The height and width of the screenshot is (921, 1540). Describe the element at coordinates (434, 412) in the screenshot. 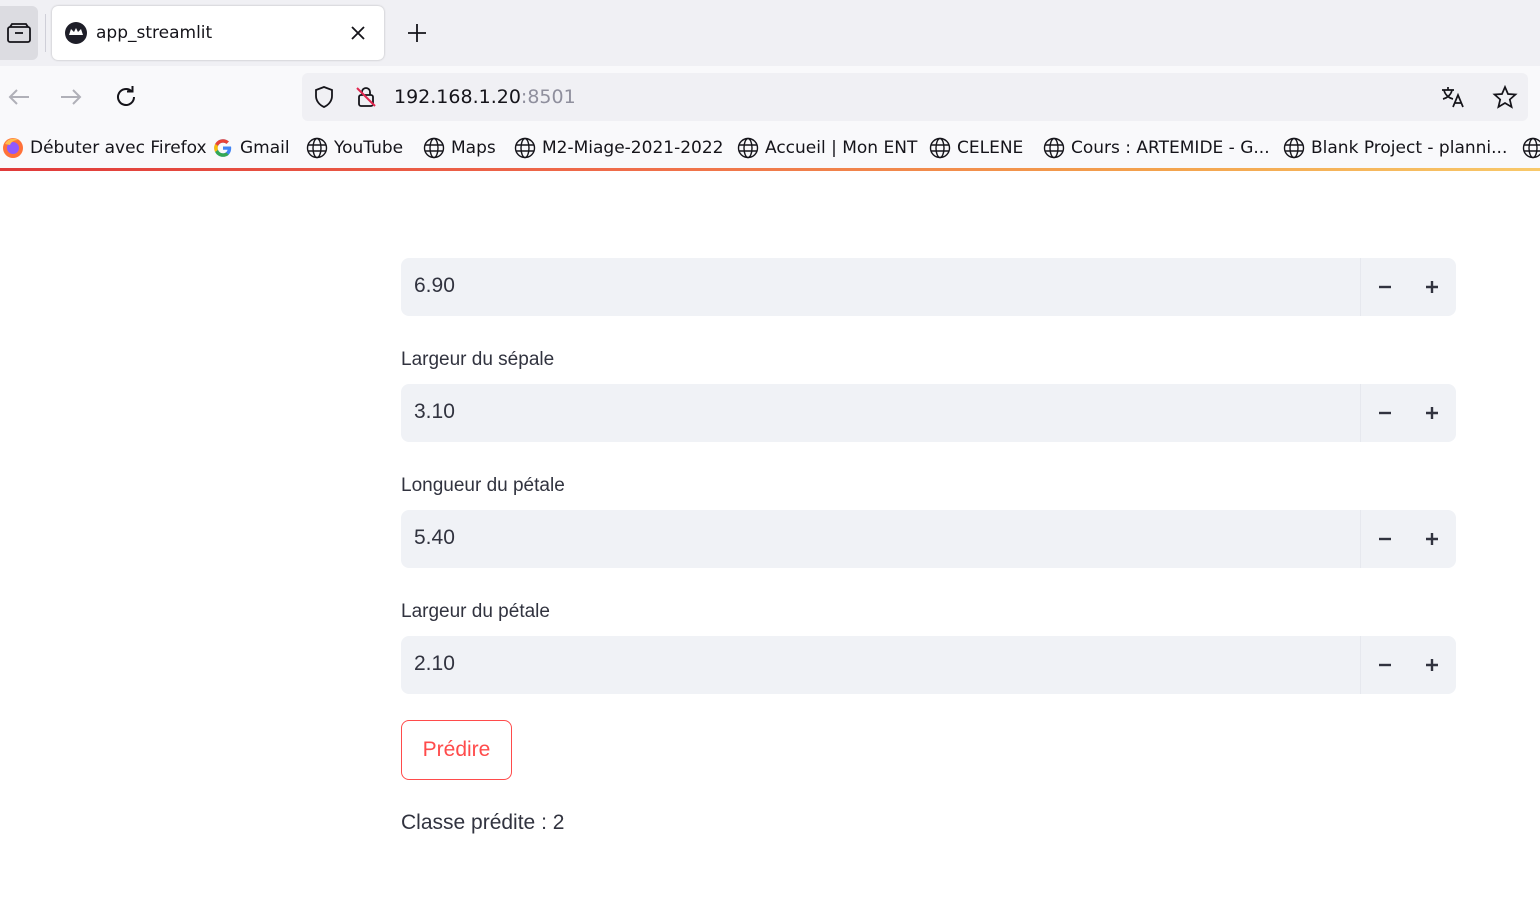

I see `number-input-value: 3.10` at that location.